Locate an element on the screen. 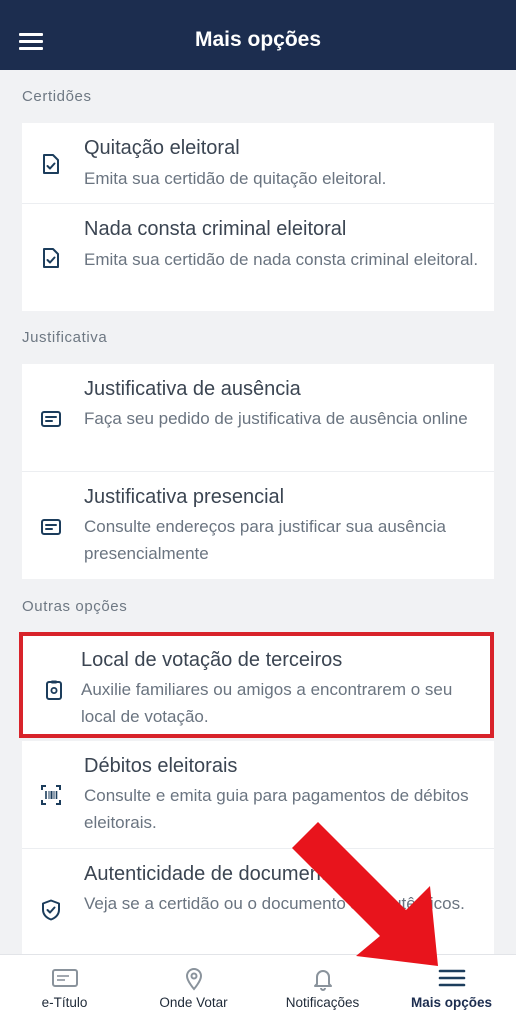  item-title: Quitação eleitoral is located at coordinates (162, 148).